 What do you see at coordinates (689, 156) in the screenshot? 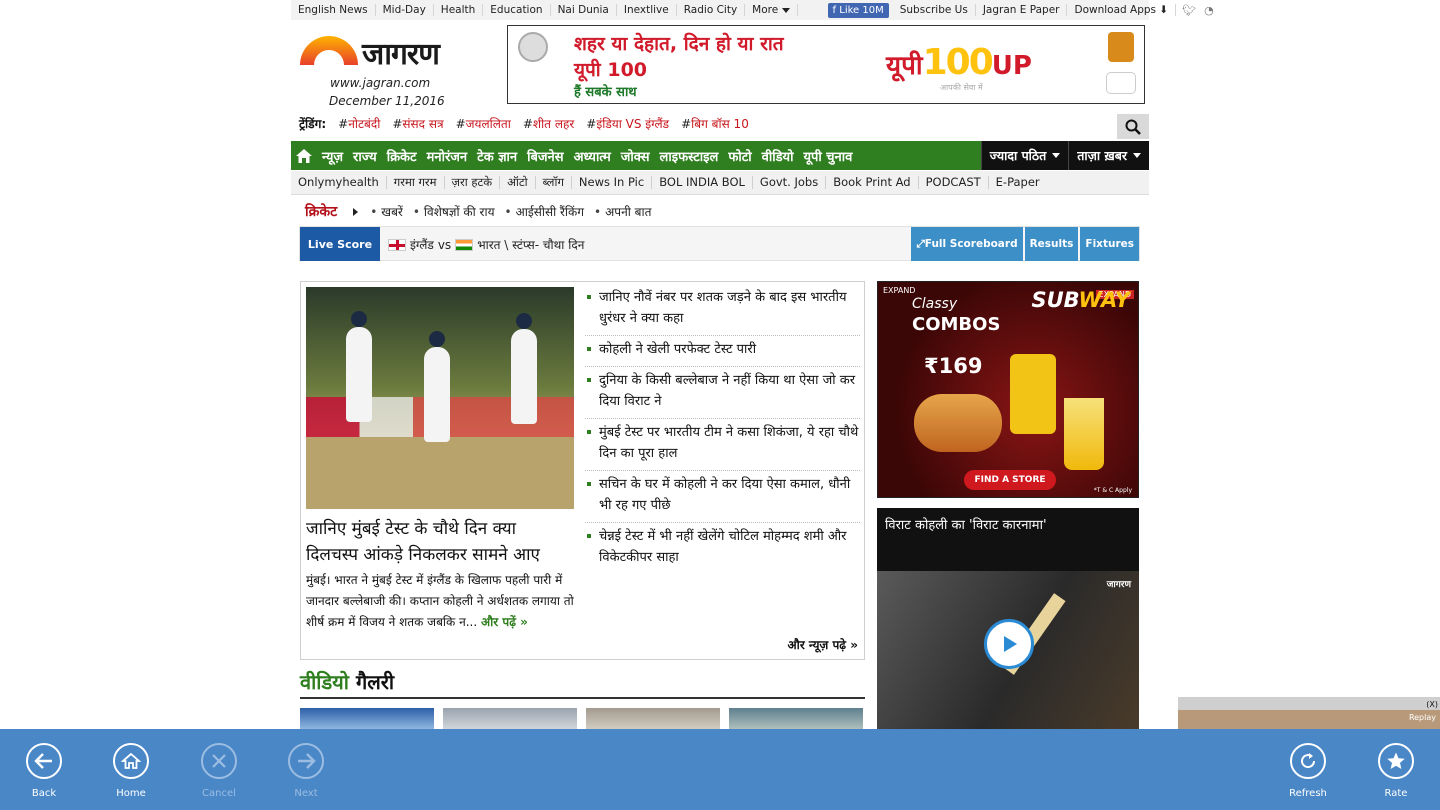
I see `nav-item-lifestyle: लाइफस्टाइल` at bounding box center [689, 156].